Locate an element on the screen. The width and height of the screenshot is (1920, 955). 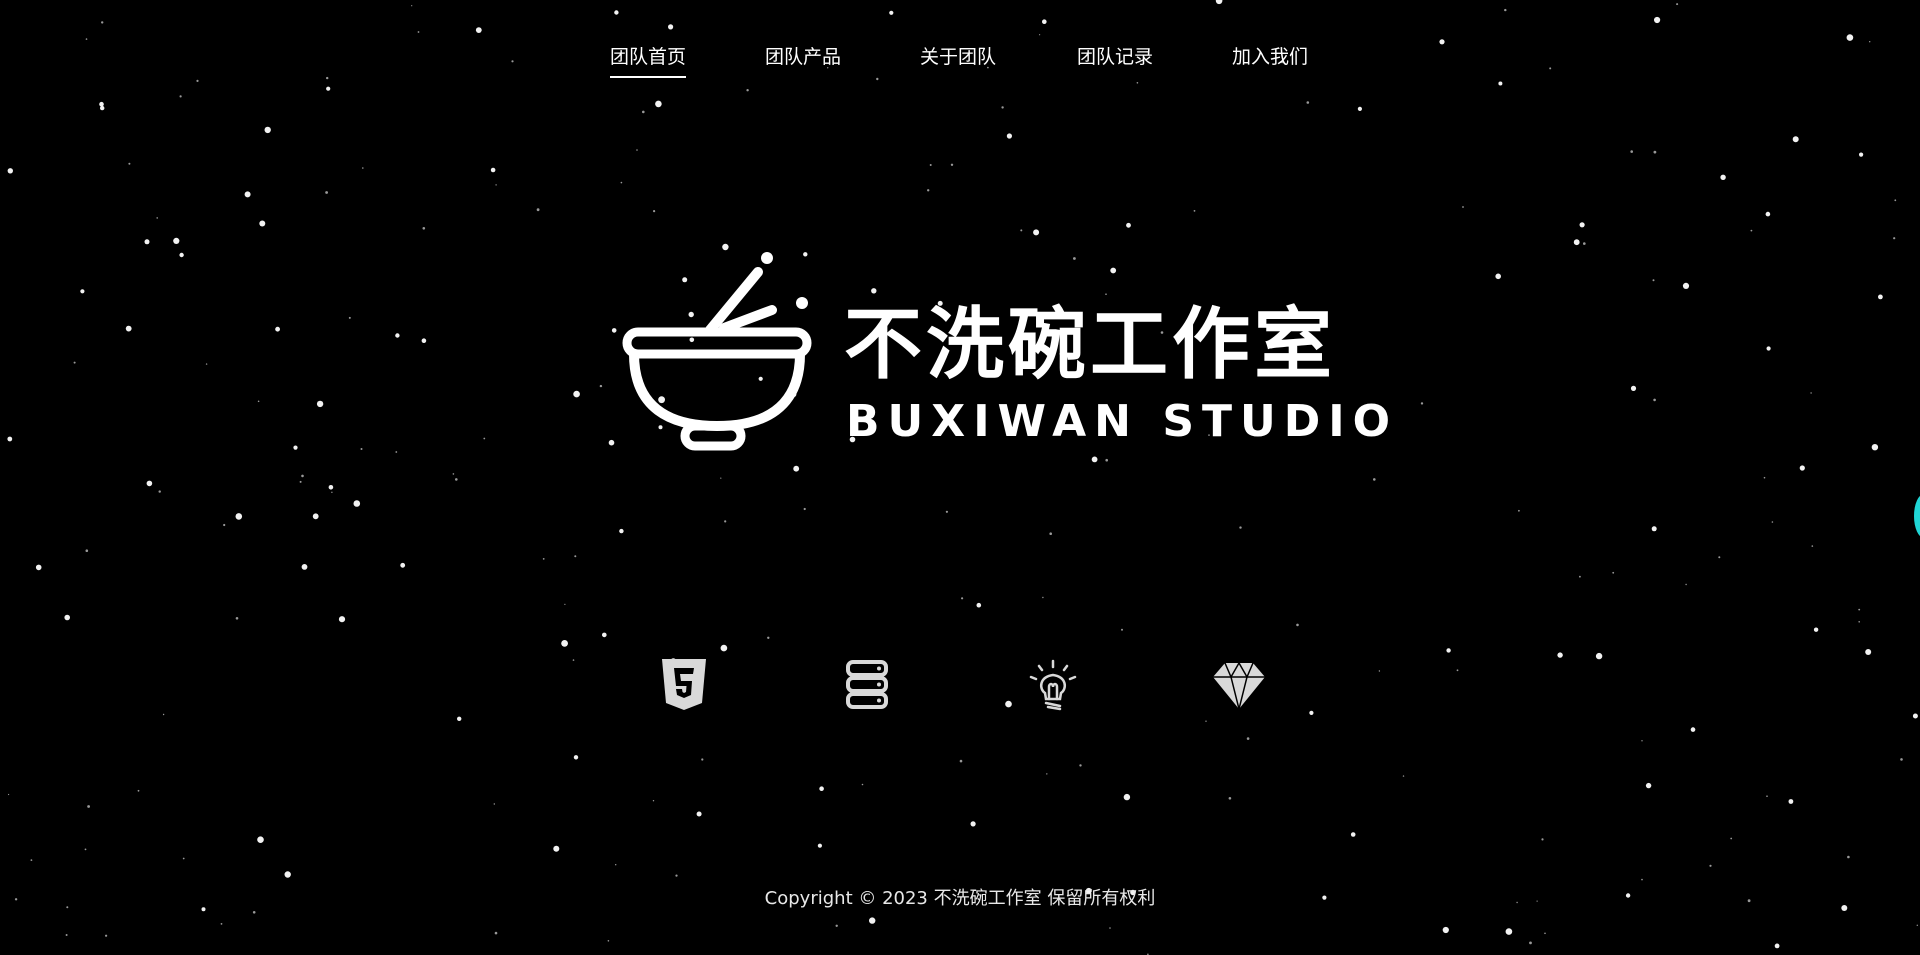
html5-icon is located at coordinates (684, 684).